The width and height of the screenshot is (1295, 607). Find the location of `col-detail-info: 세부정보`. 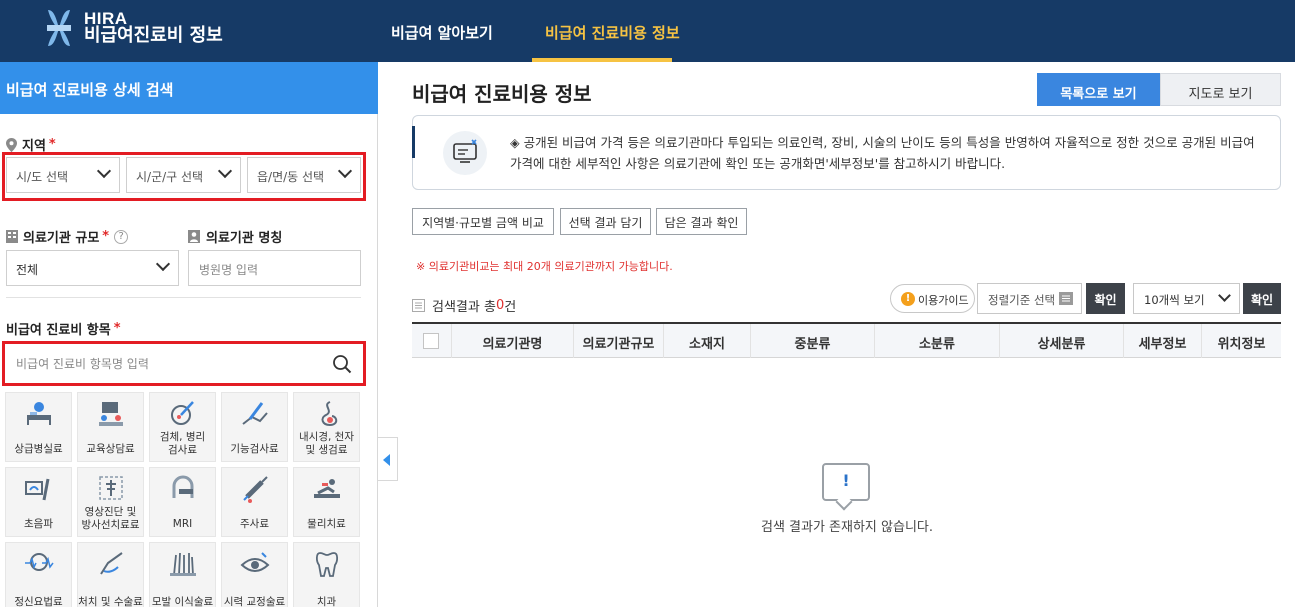

col-detail-info: 세부정보 is located at coordinates (1163, 341).